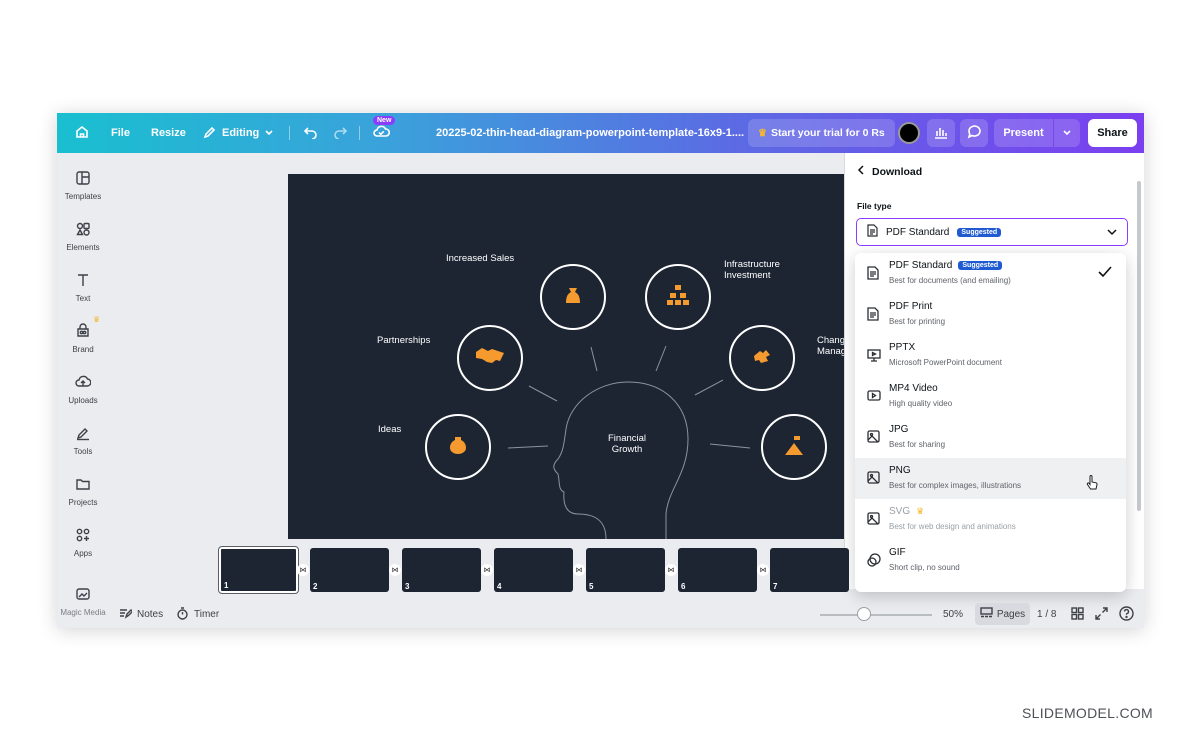  I want to click on help-button, so click(1126, 614).